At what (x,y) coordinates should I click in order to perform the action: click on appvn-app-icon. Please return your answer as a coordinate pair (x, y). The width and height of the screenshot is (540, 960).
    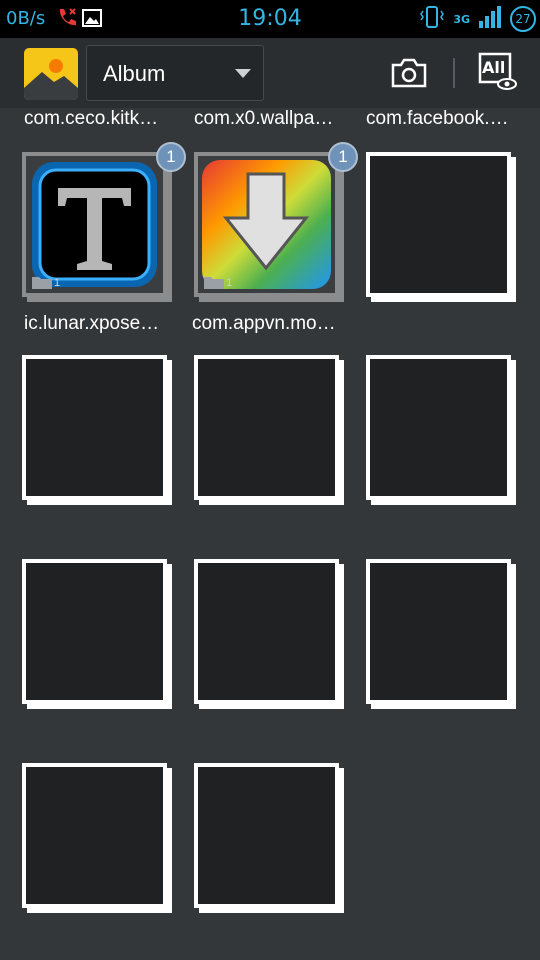
    Looking at the image, I should click on (266, 224).